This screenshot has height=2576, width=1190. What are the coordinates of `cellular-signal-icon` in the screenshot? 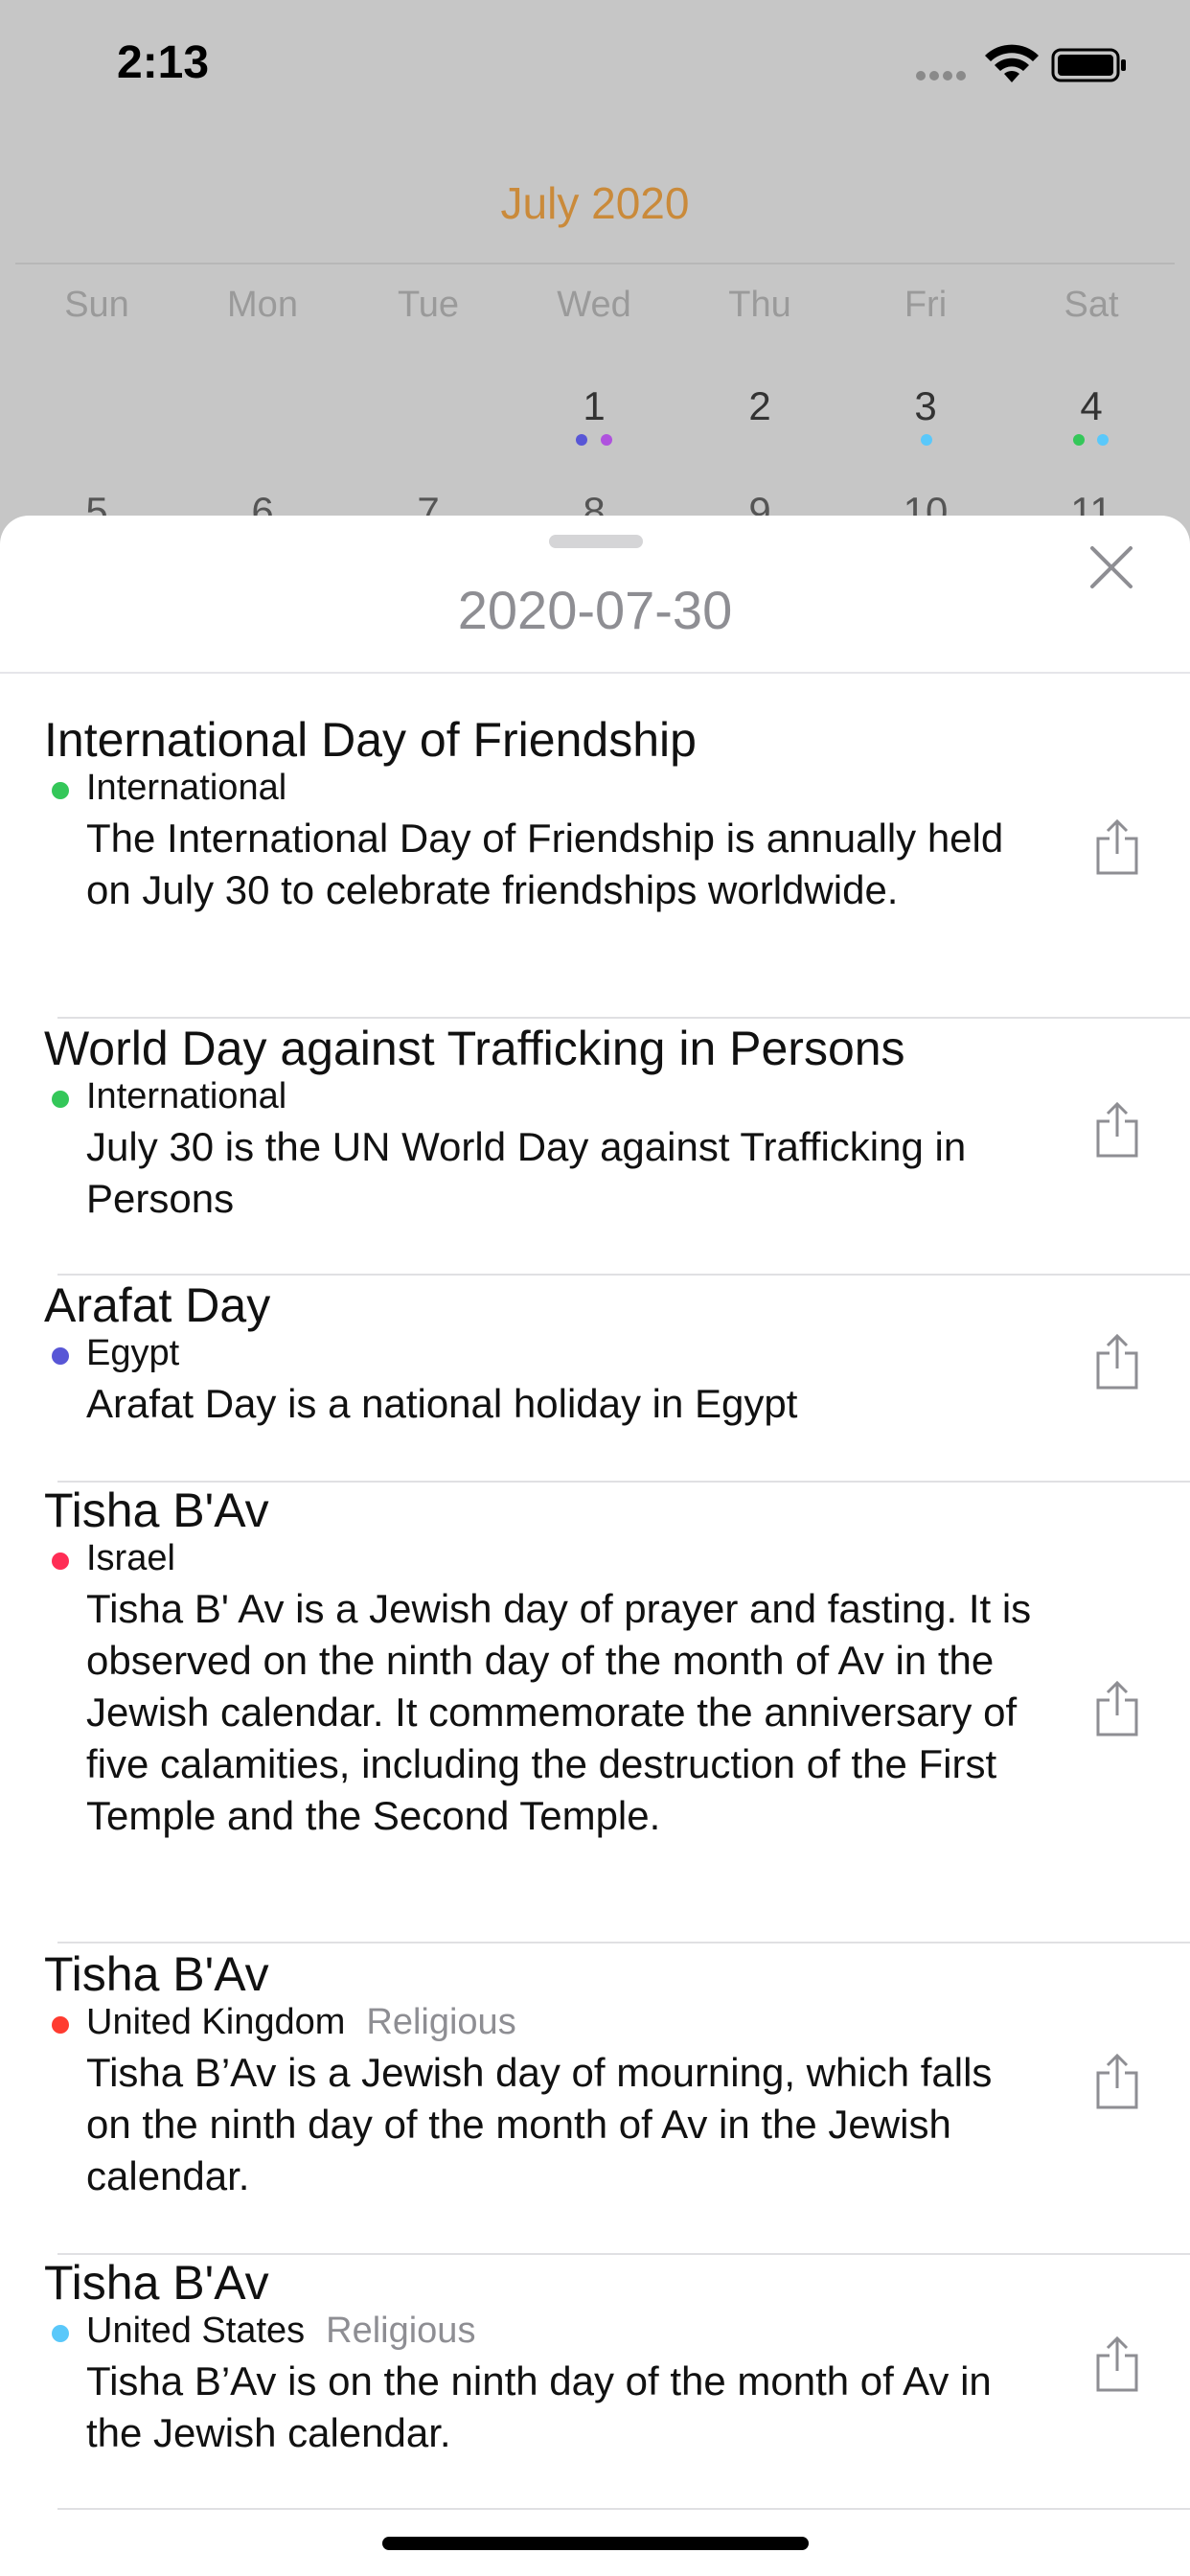 It's located at (941, 75).